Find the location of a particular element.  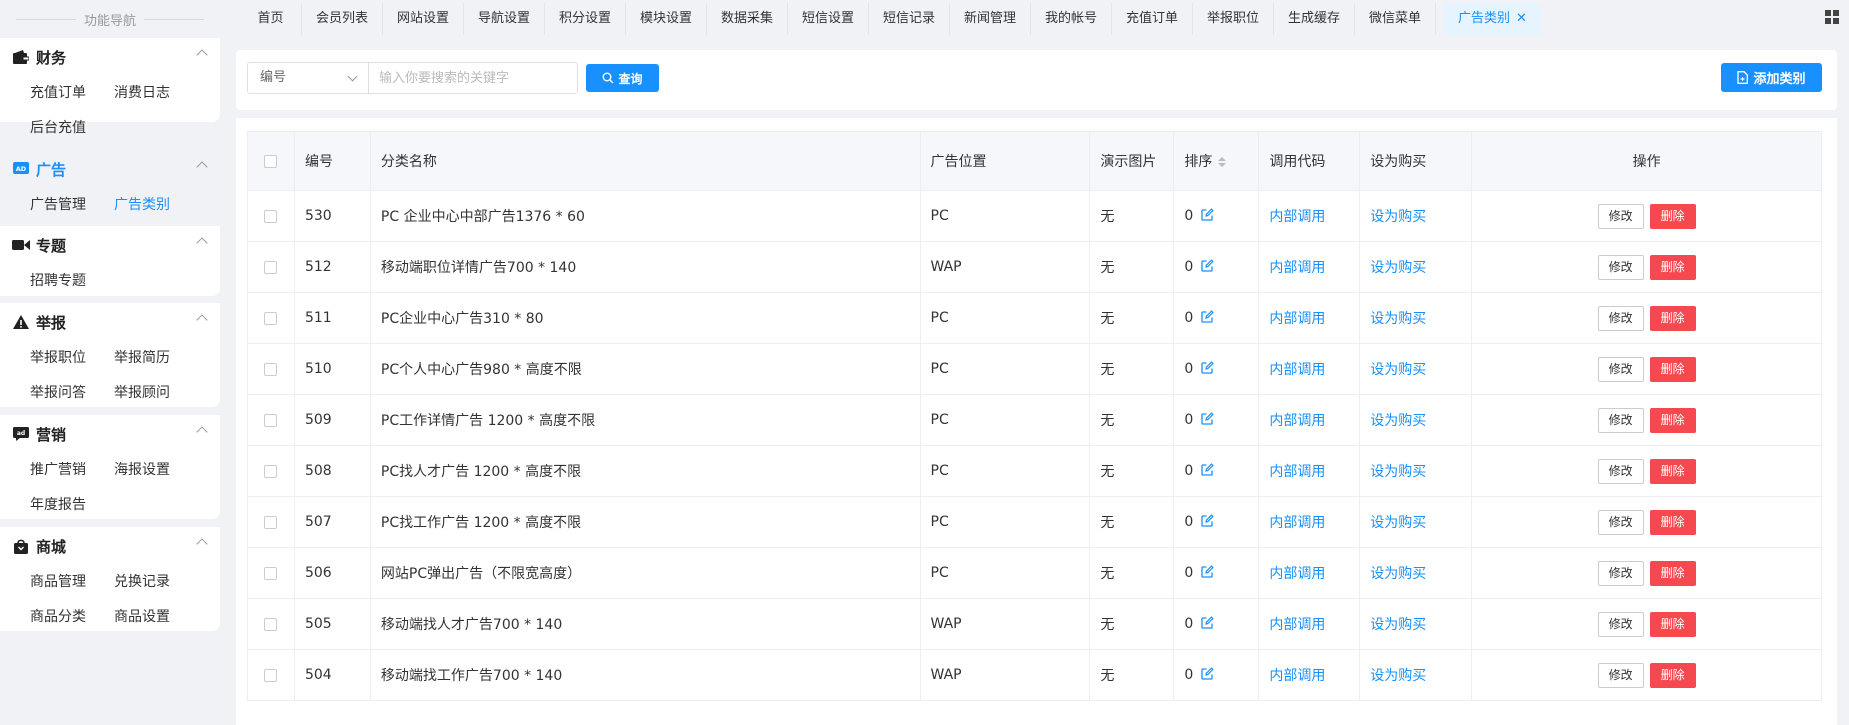

sidebar-item-report-qa: 举报问答 is located at coordinates (72, 393).